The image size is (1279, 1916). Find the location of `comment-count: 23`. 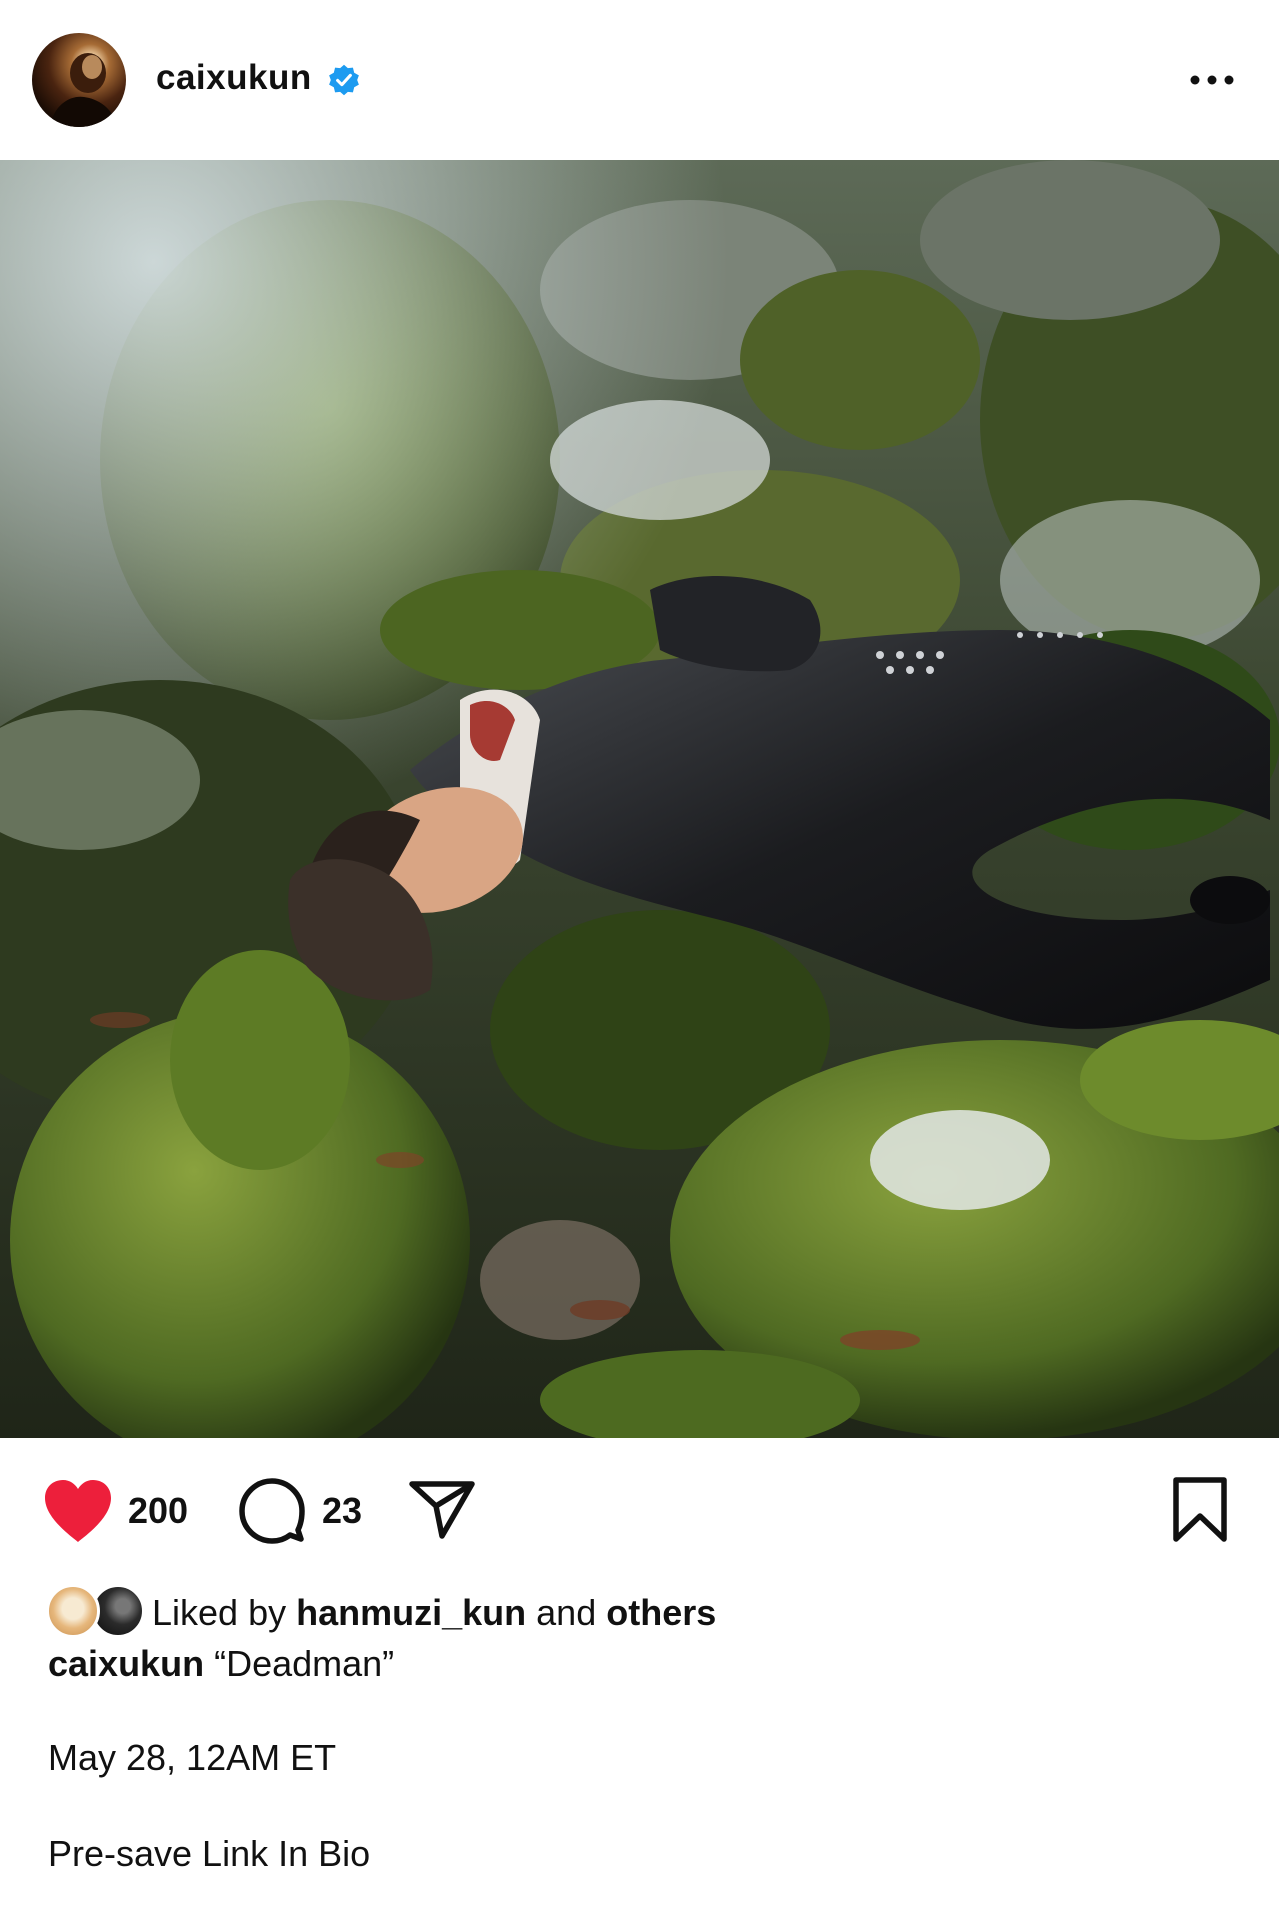

comment-count: 23 is located at coordinates (342, 1511).